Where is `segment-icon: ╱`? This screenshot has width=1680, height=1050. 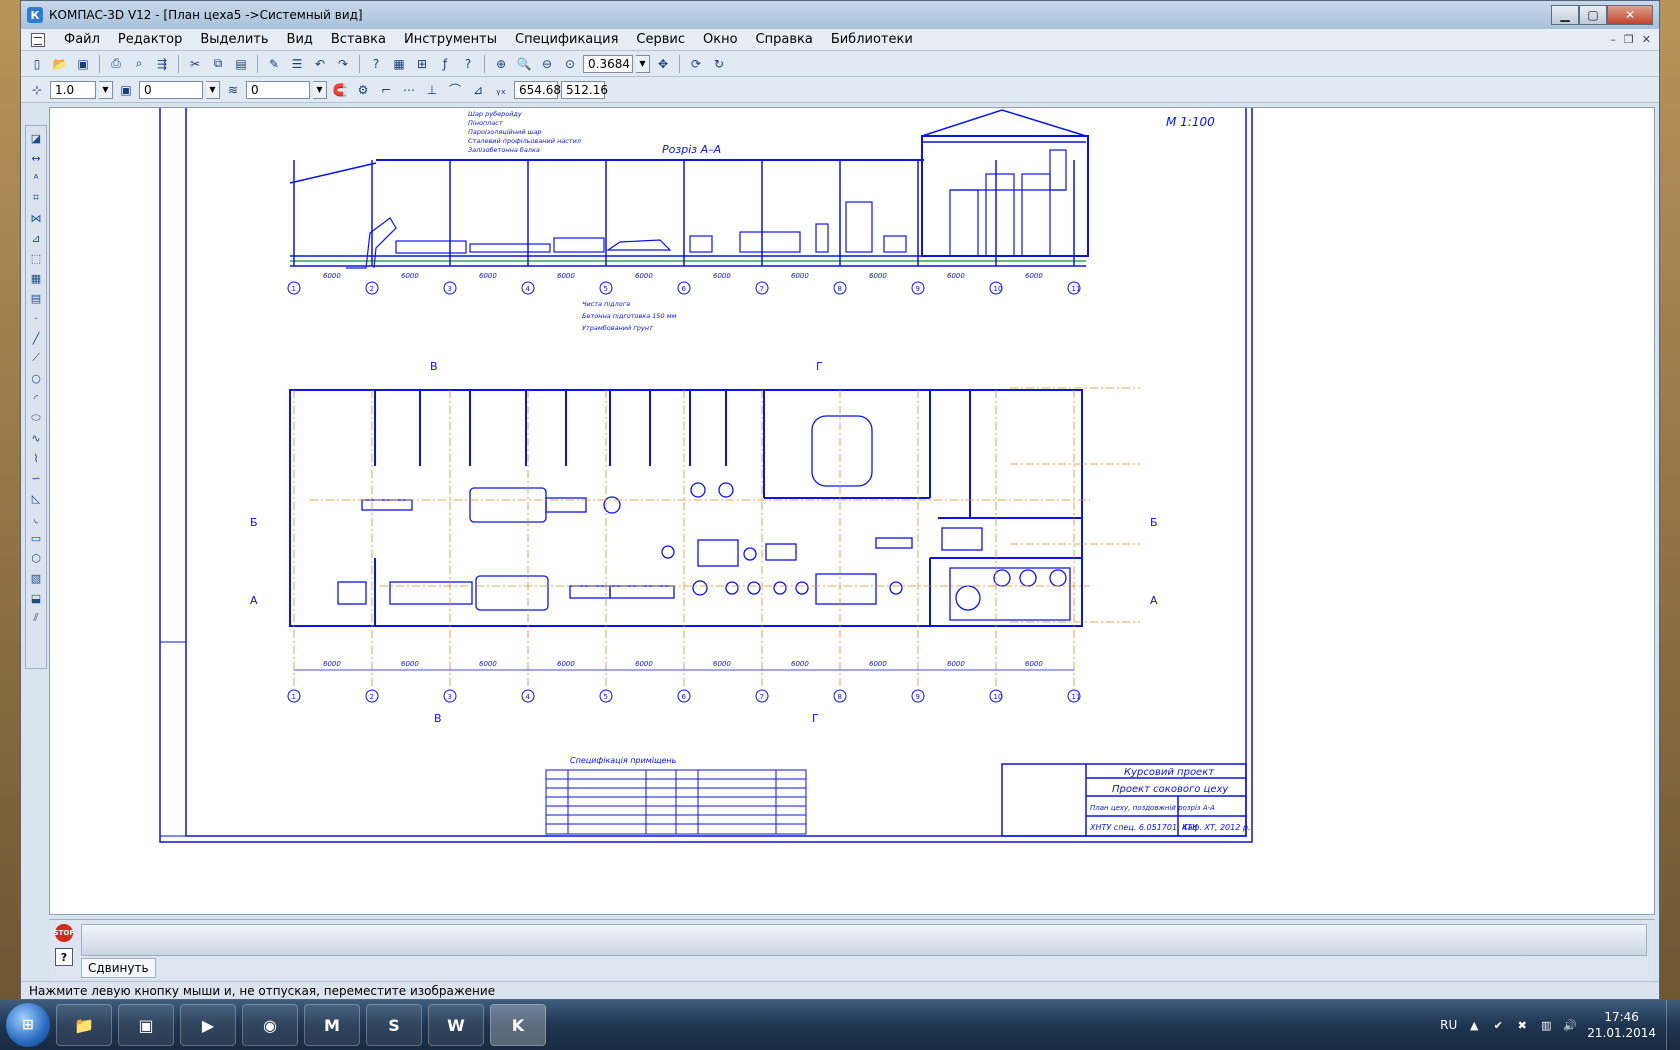 segment-icon: ╱ is located at coordinates (36, 338).